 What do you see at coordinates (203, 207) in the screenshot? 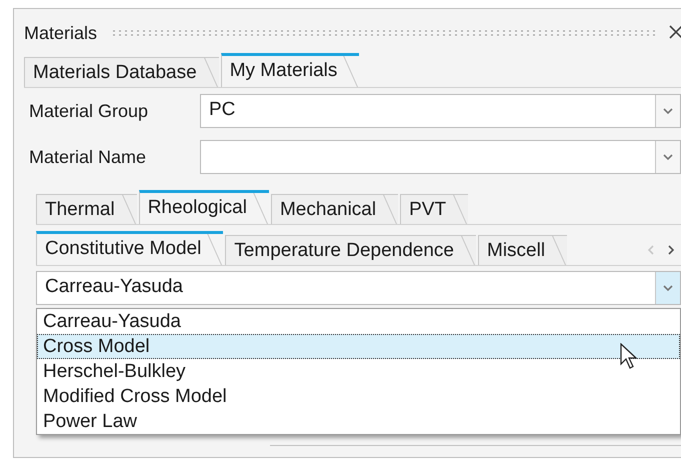
I see `tab: Rheological` at bounding box center [203, 207].